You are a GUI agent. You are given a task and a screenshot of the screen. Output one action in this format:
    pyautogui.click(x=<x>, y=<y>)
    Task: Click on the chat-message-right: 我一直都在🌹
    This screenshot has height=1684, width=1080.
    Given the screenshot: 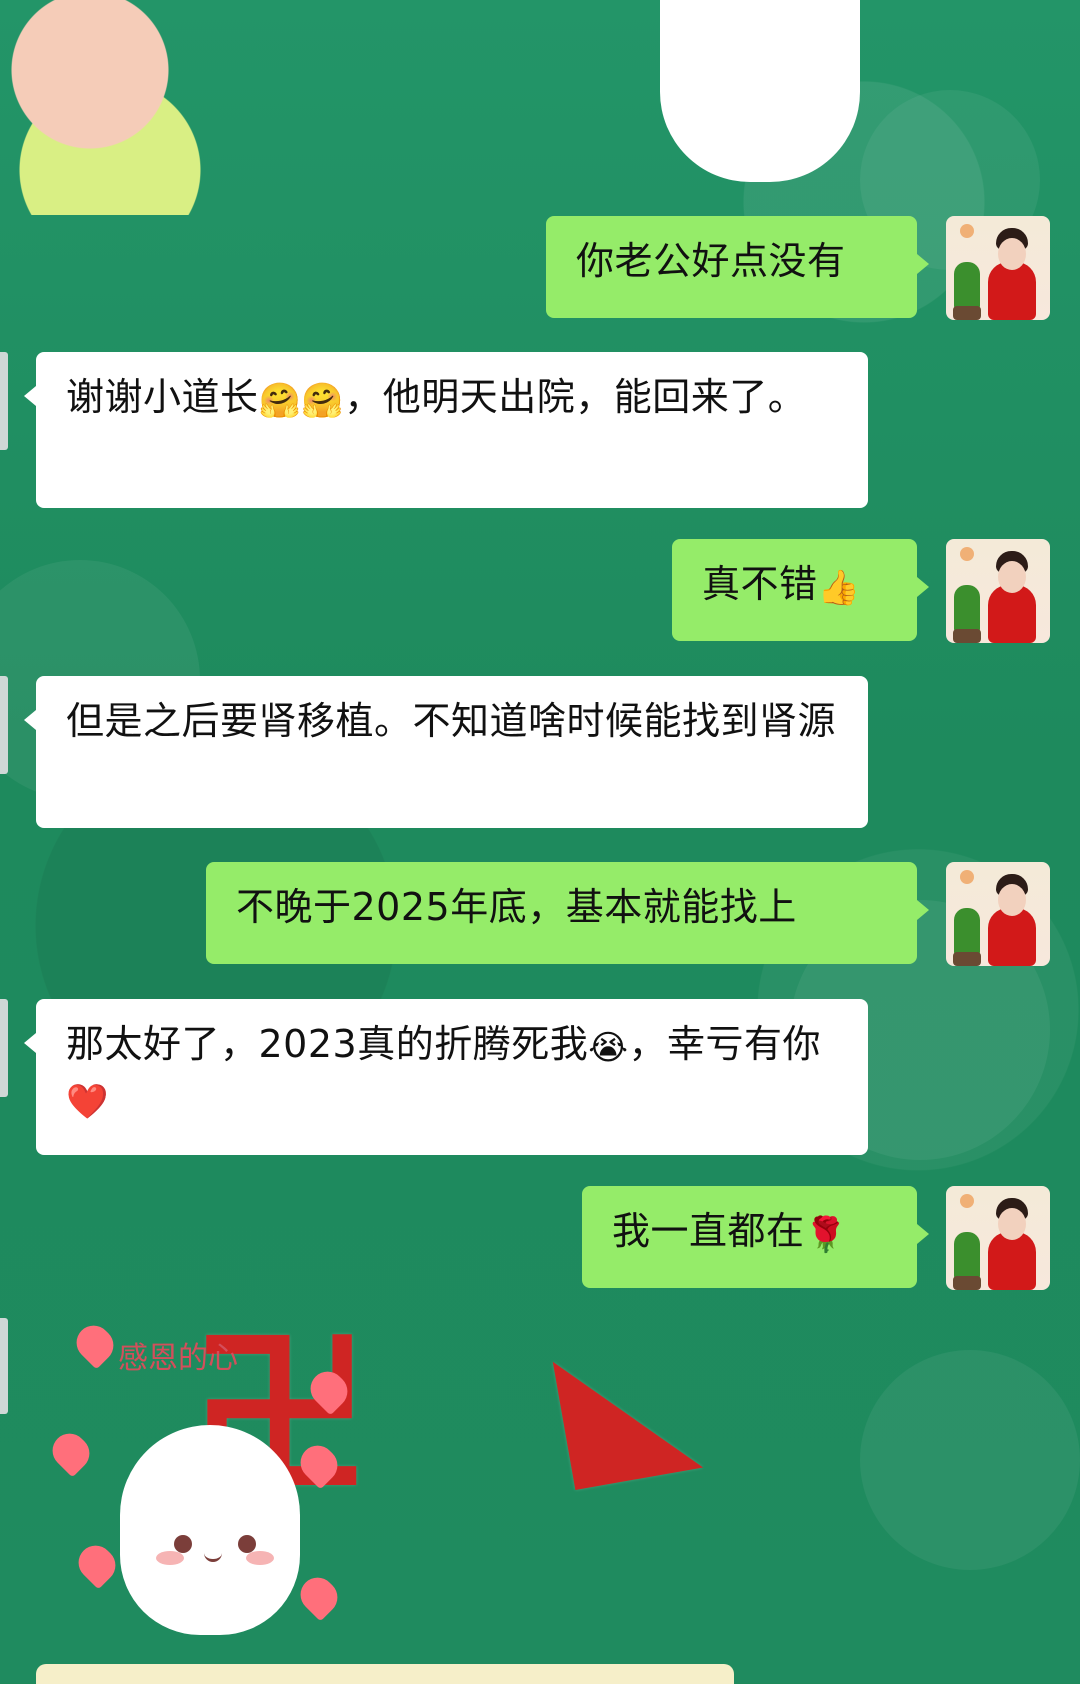 What is the action you would take?
    pyautogui.click(x=755, y=1237)
    